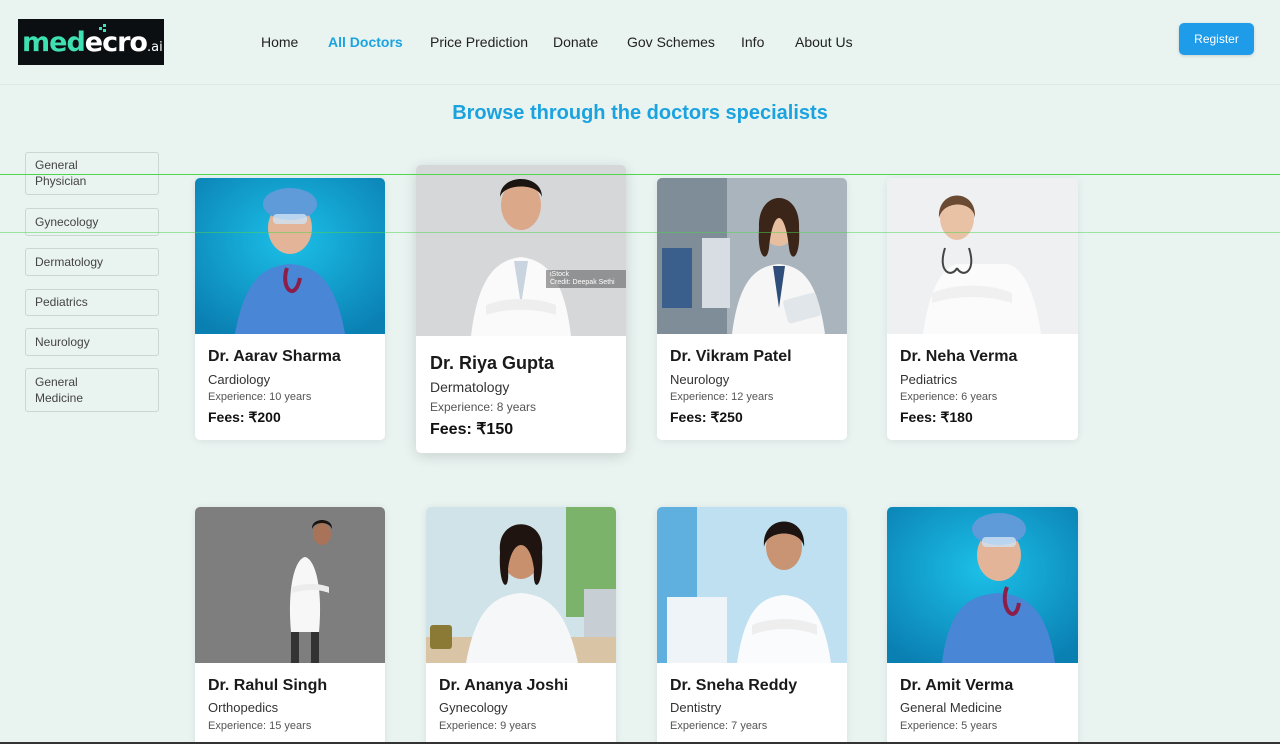 The height and width of the screenshot is (744, 1280). What do you see at coordinates (472, 429) in the screenshot?
I see `doctor-fees: Fees: ₹150` at bounding box center [472, 429].